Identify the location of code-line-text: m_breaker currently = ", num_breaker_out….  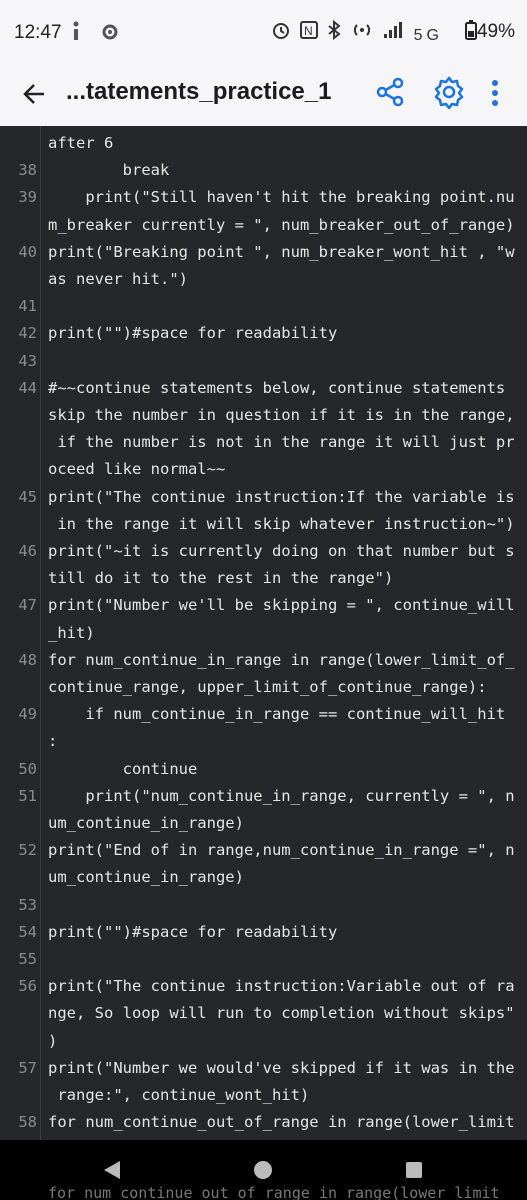
(281, 225).